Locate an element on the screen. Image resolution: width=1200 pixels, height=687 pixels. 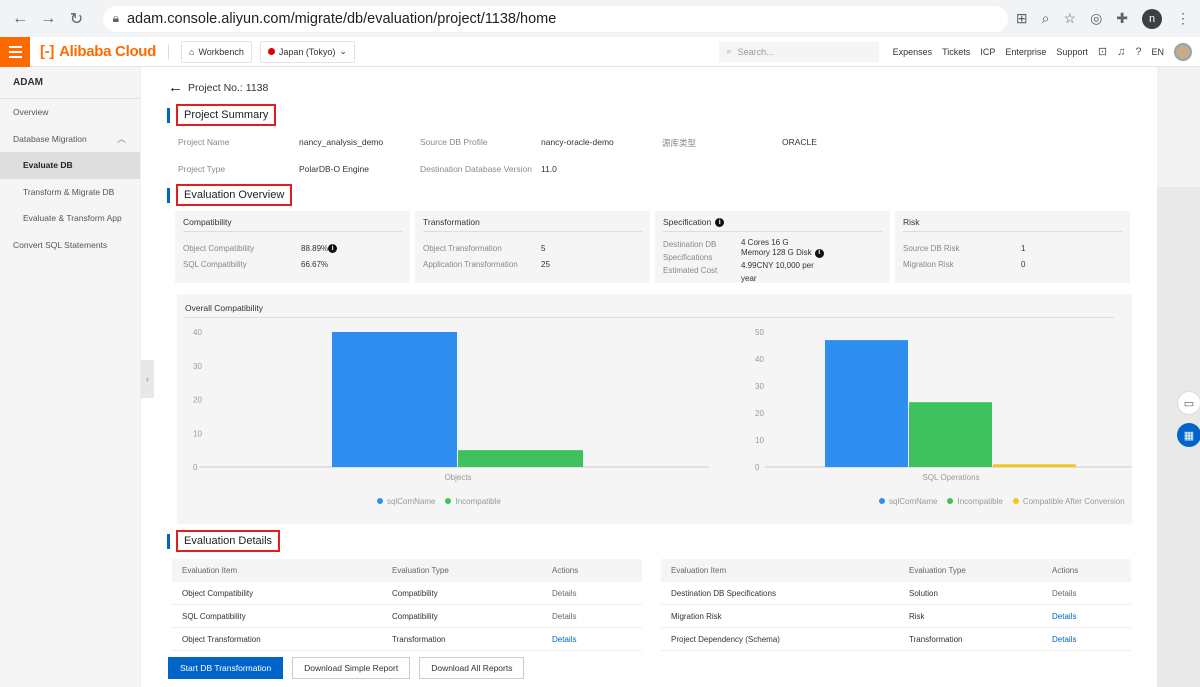
y-tick-label: 20 is located at coordinates (759, 413).